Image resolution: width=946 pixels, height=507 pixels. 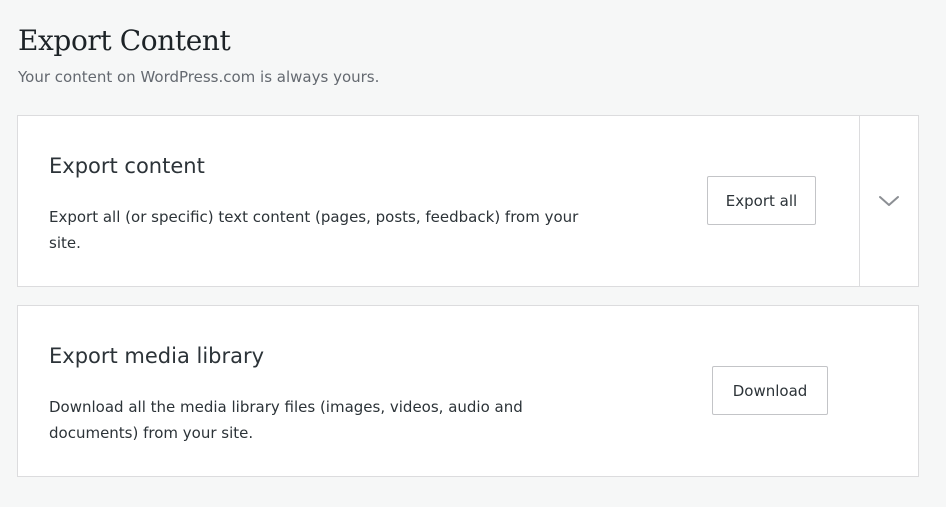 I want to click on expand-export-options-toggle, so click(x=888, y=201).